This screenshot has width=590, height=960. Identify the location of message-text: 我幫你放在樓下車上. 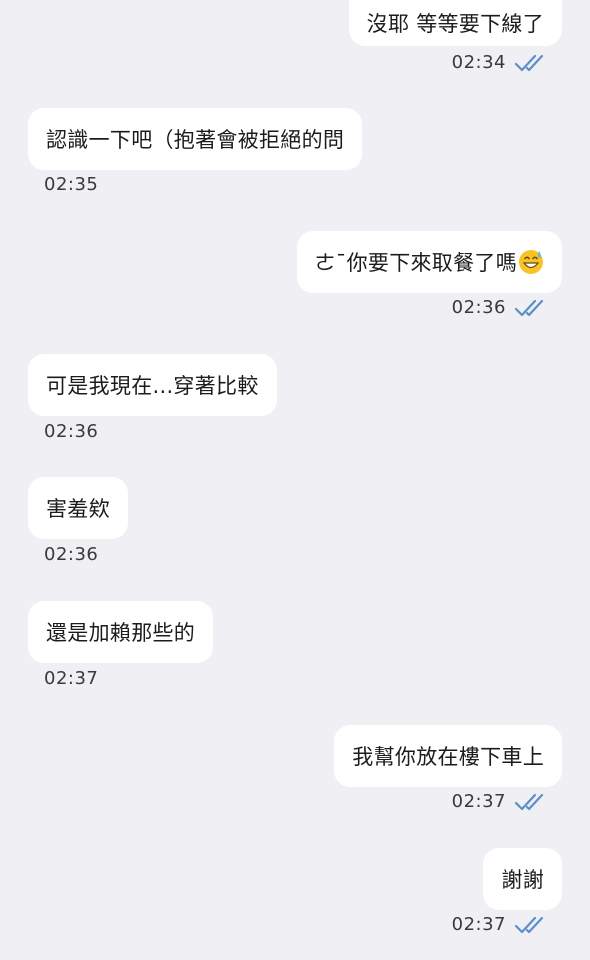
(448, 757).